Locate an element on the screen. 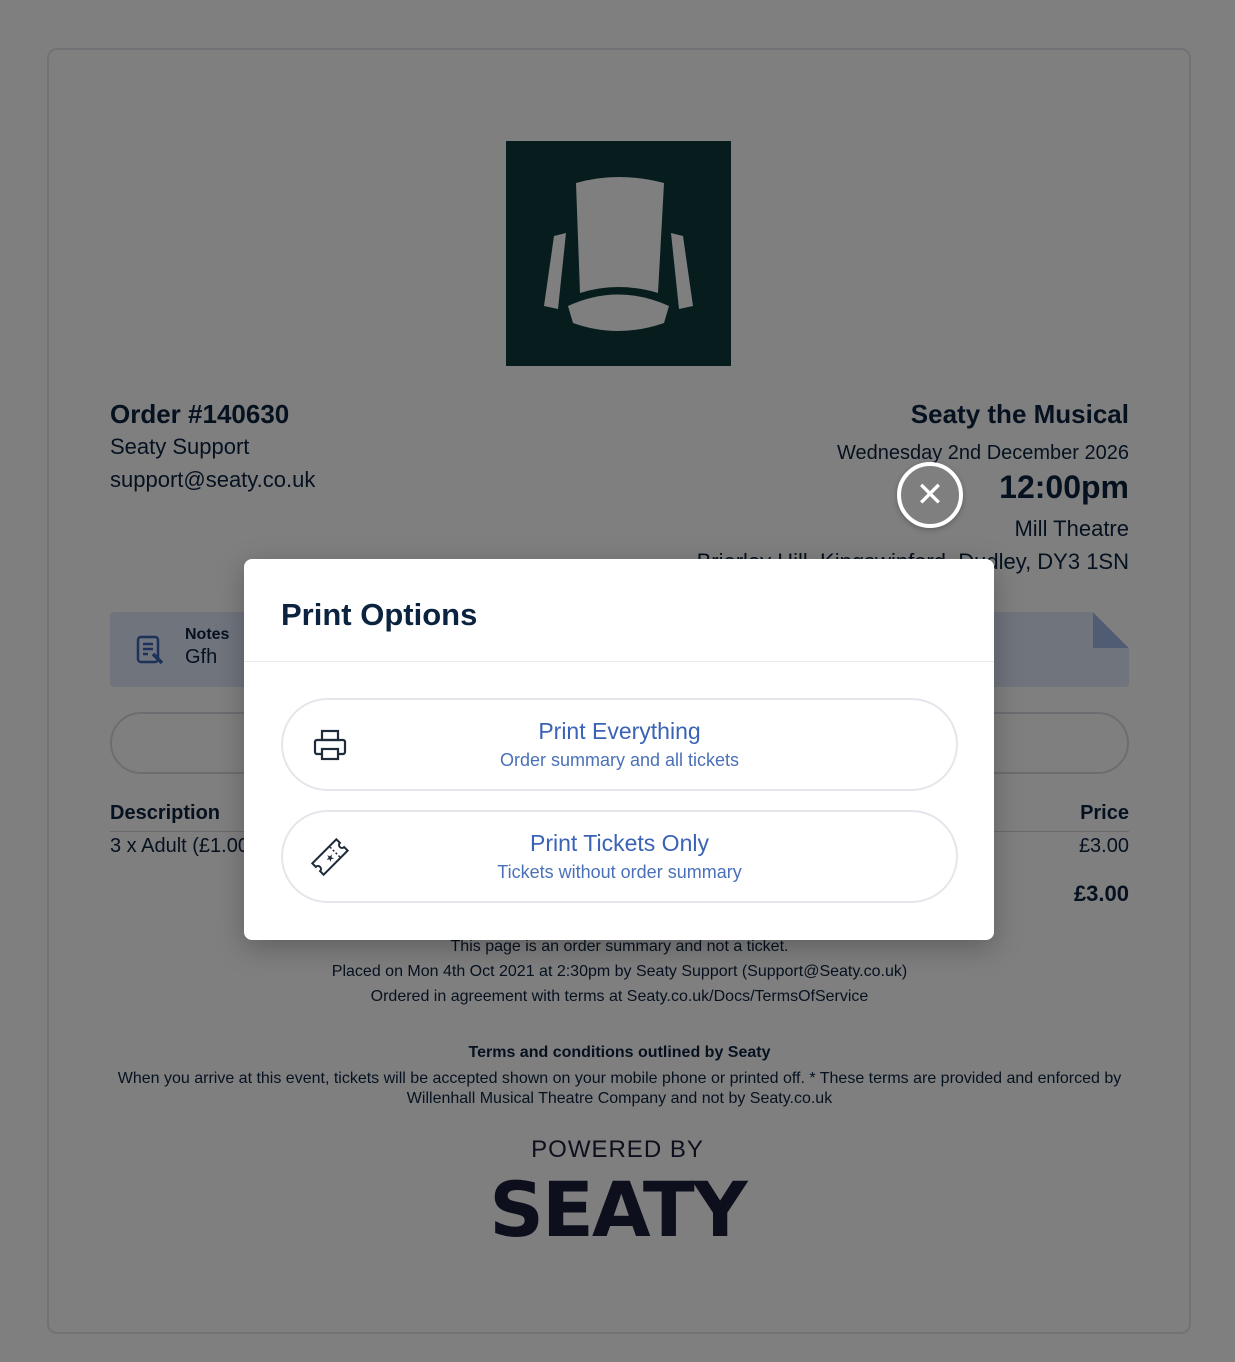  option-title: Print Everything is located at coordinates (619, 731).